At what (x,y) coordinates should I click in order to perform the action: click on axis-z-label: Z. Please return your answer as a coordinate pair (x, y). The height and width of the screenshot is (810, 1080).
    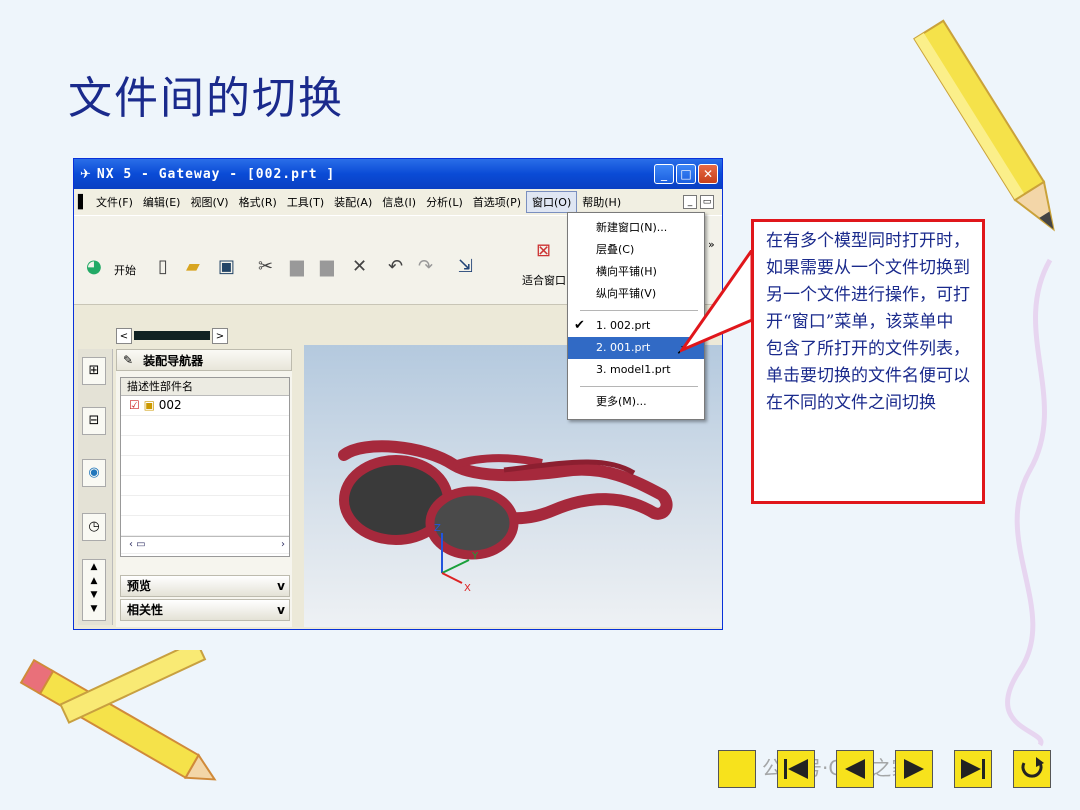
    Looking at the image, I should click on (437, 528).